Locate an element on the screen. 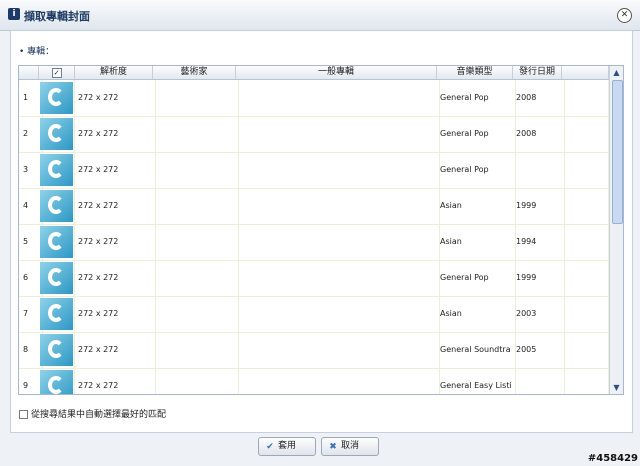  album-section-label: • 專輯： is located at coordinates (37, 52).